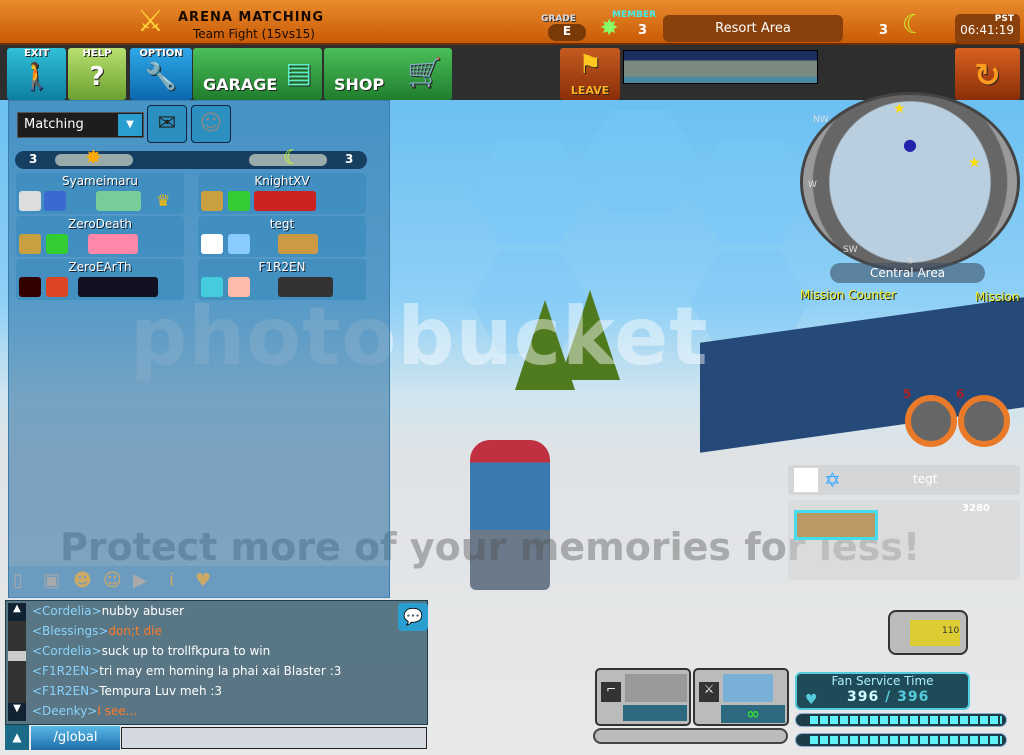 The image size is (1024, 755). Describe the element at coordinates (100, 224) in the screenshot. I see `player-name: ZeroDeath` at that location.